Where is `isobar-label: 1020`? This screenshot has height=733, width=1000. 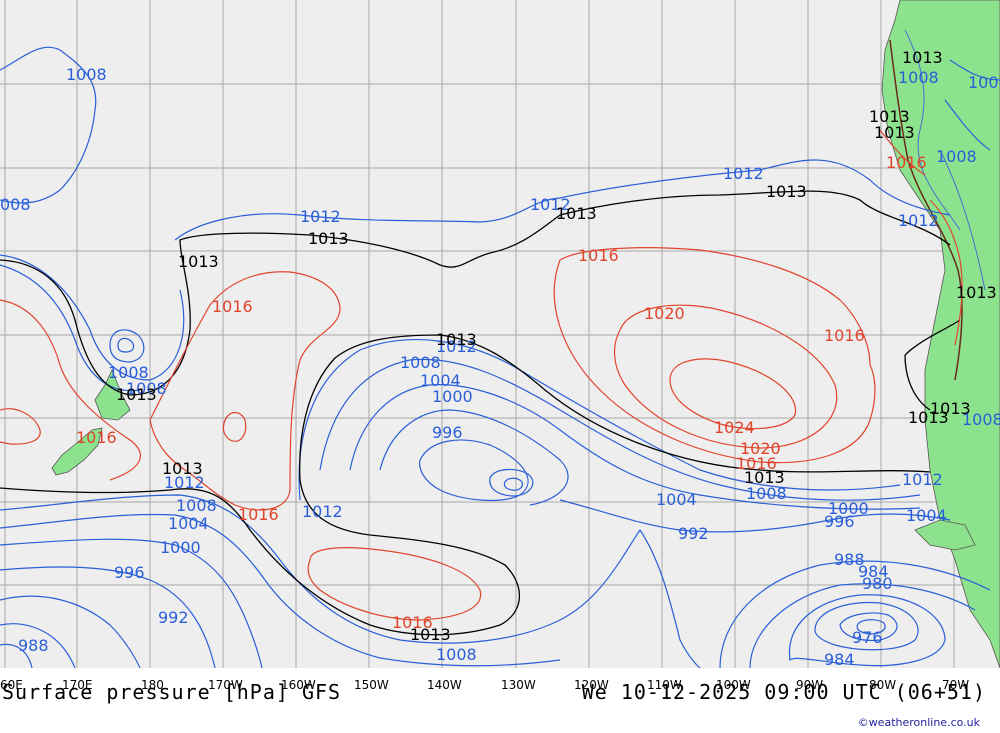 isobar-label: 1020 is located at coordinates (664, 313).